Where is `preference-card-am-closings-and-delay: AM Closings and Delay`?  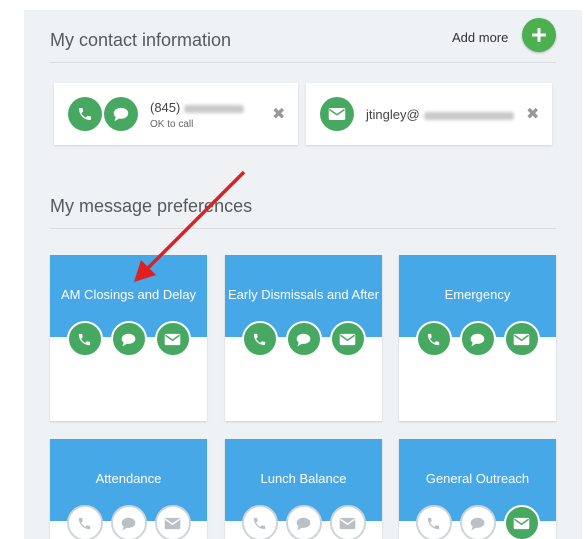 preference-card-am-closings-and-delay: AM Closings and Delay is located at coordinates (128, 338).